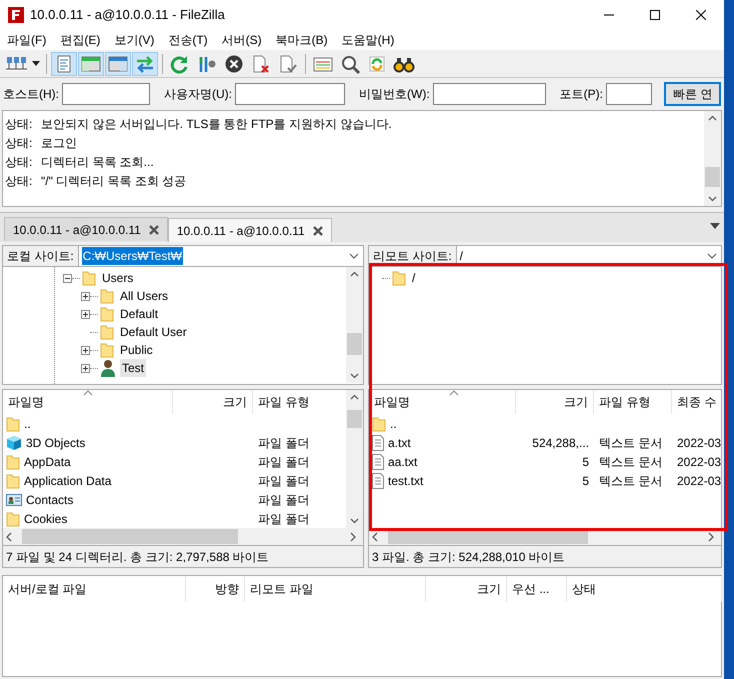  Describe the element at coordinates (188, 40) in the screenshot. I see `menu-item: 전송(T)` at that location.